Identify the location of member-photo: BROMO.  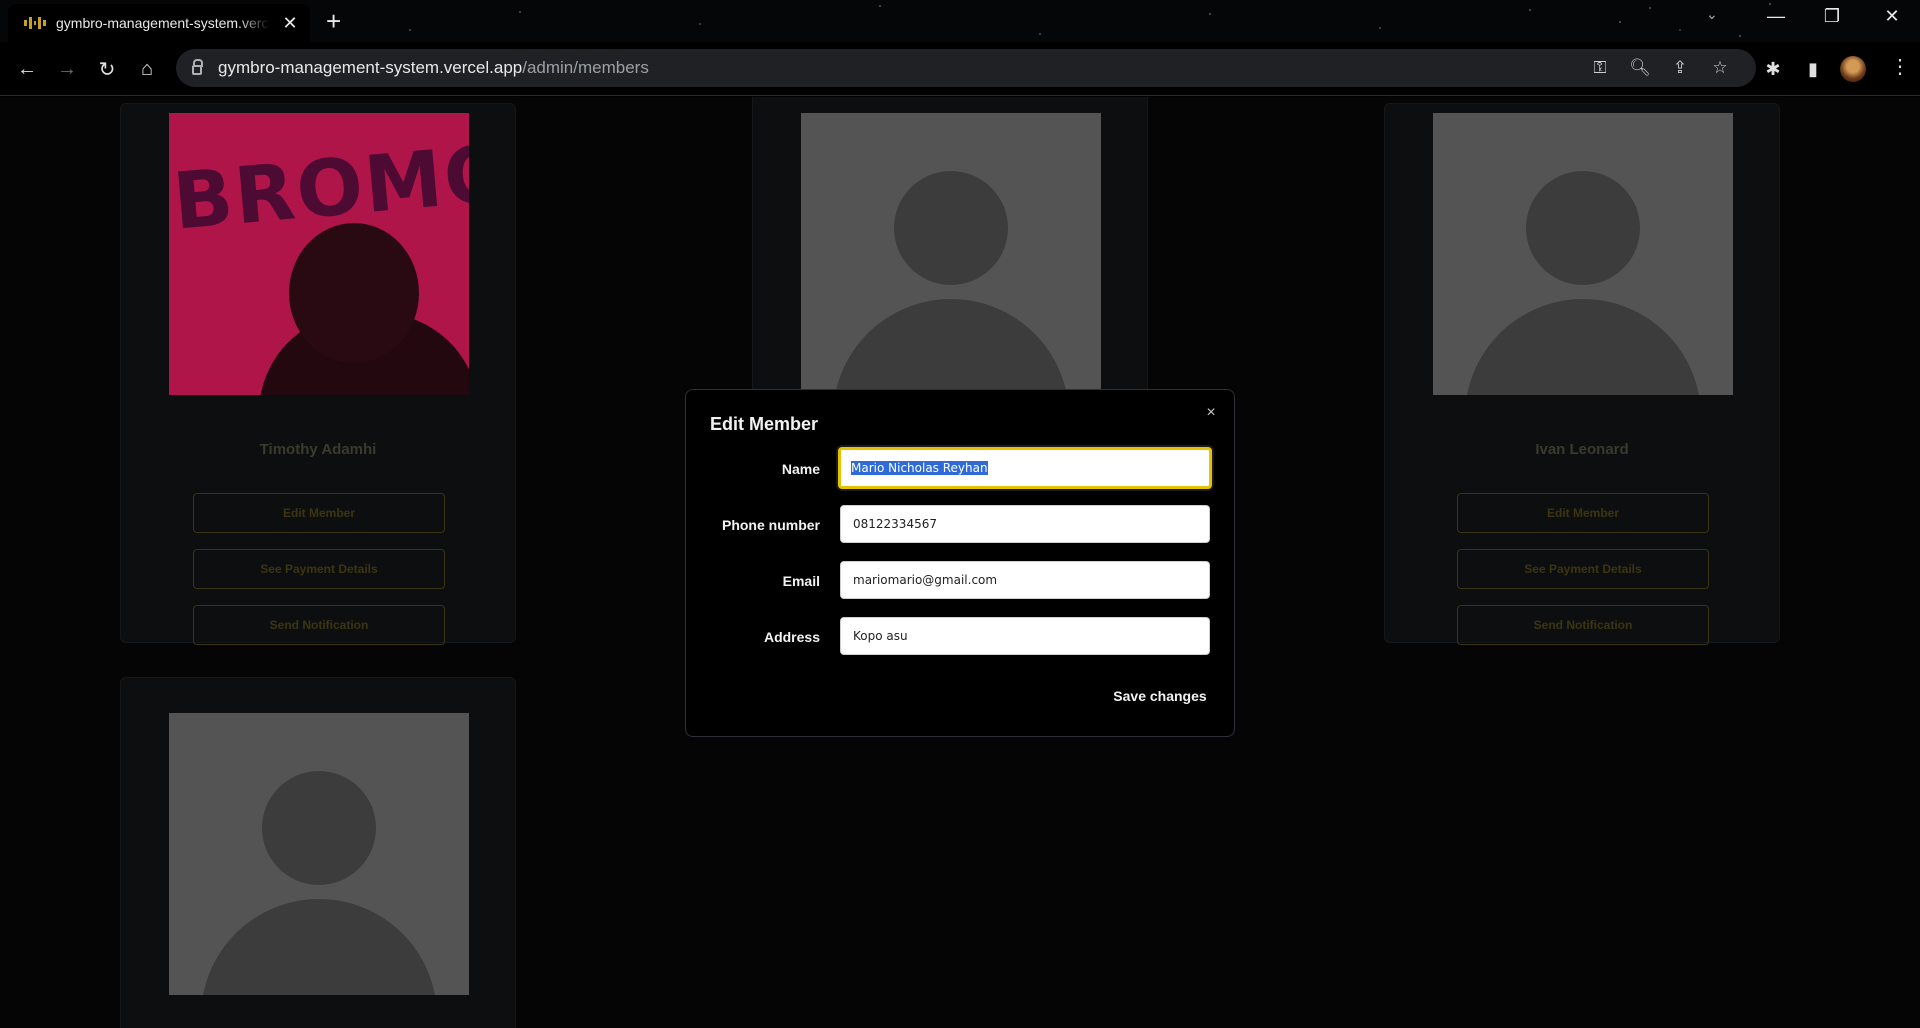
(319, 254).